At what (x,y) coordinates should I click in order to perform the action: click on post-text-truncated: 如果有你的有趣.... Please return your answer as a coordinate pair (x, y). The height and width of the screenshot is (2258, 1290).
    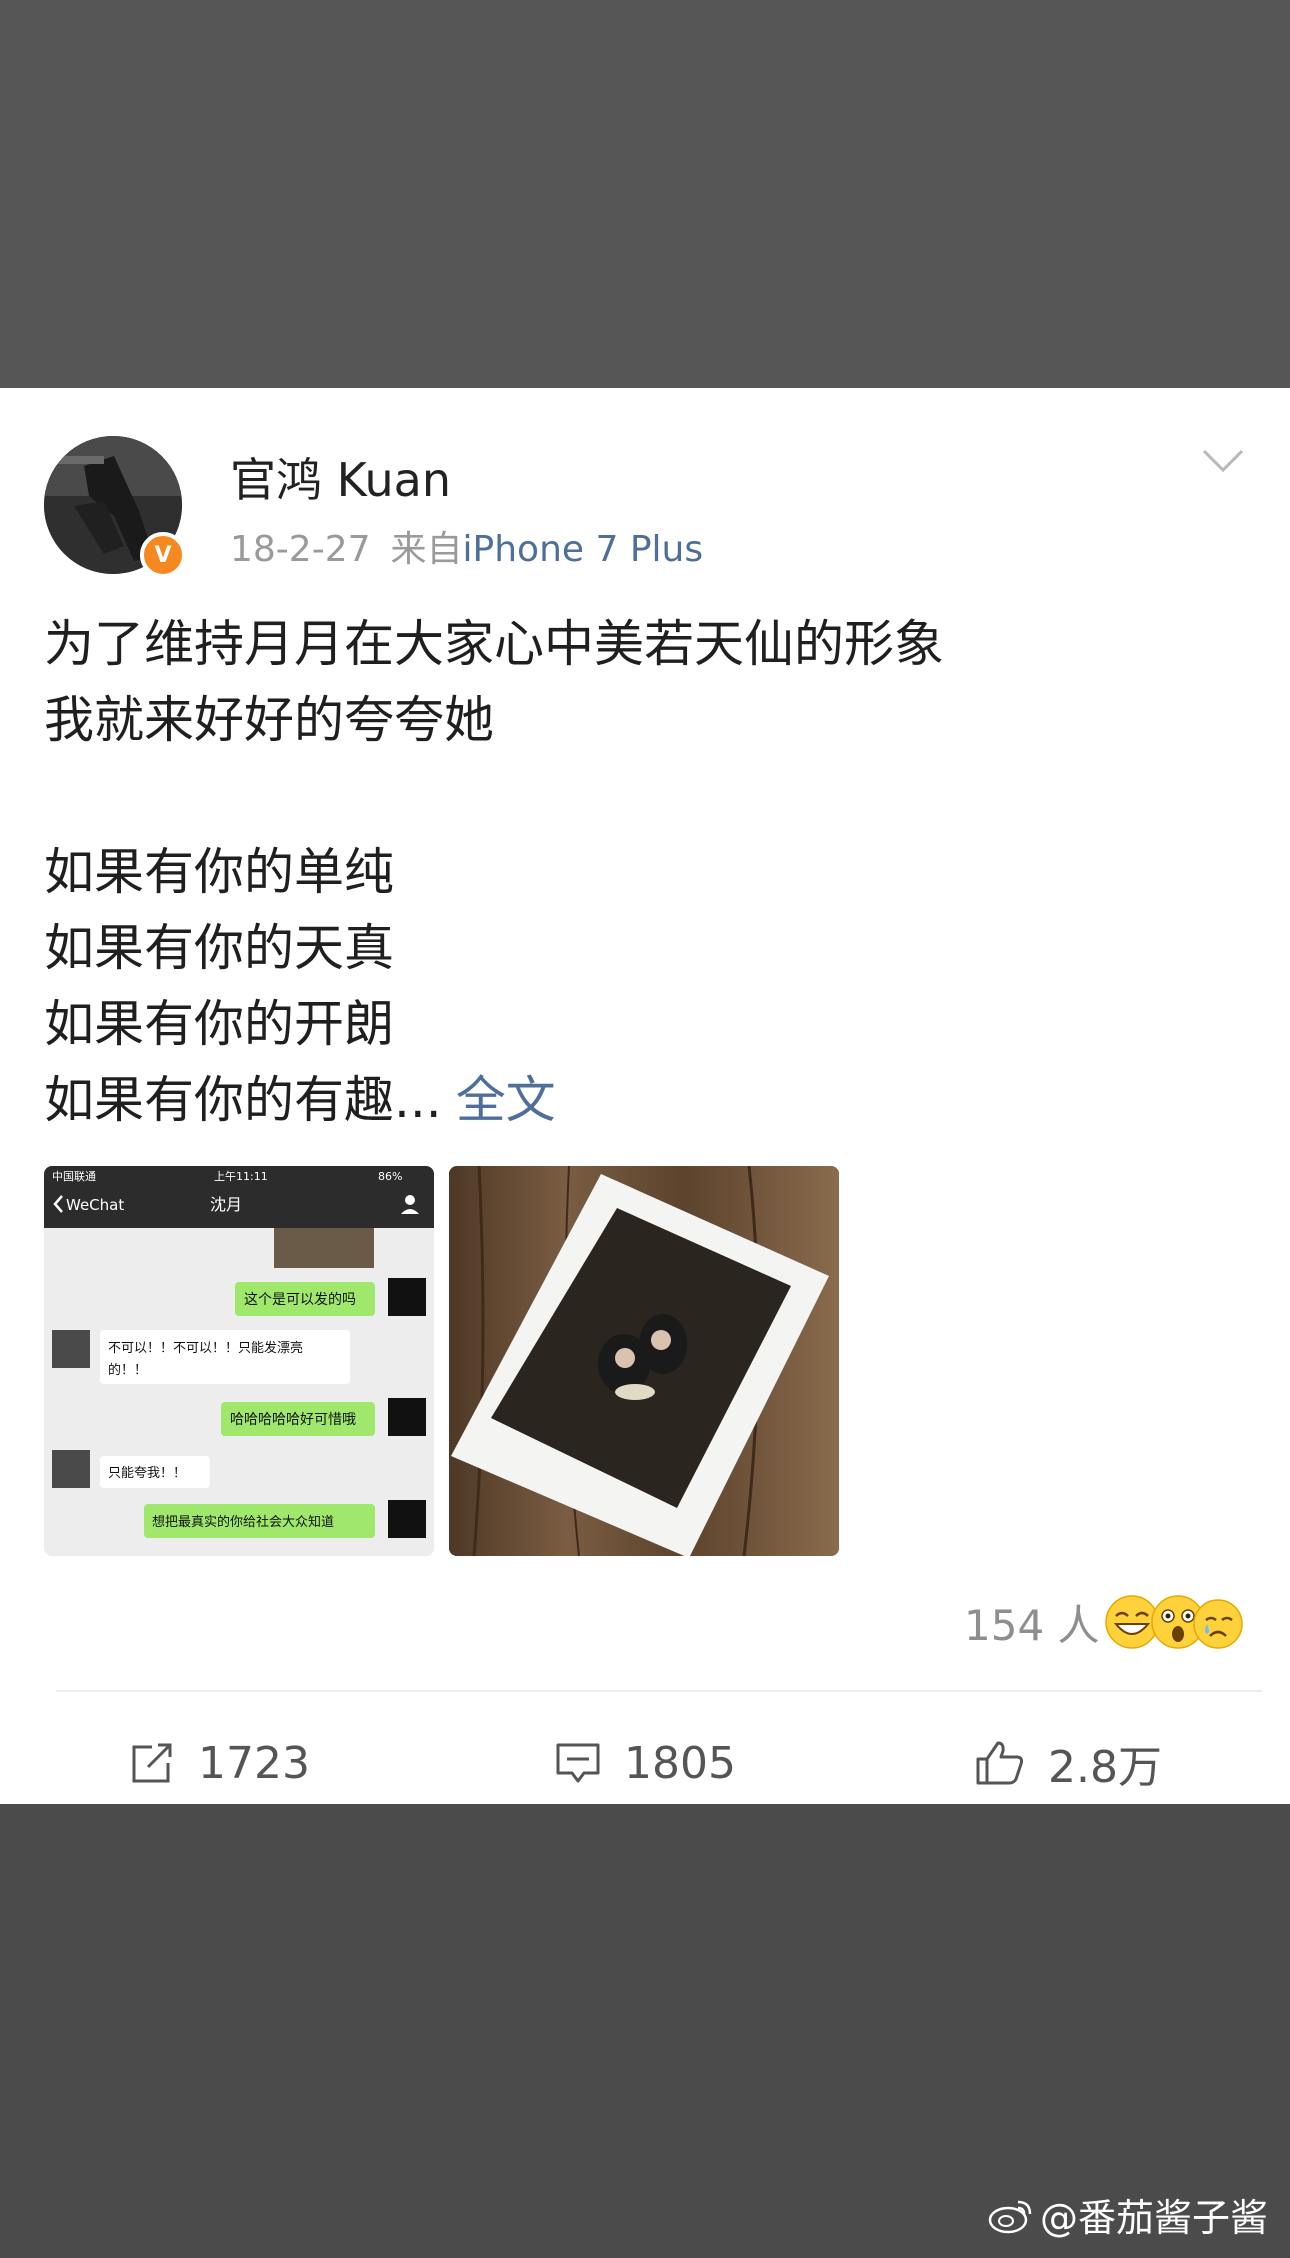
    Looking at the image, I should click on (243, 1100).